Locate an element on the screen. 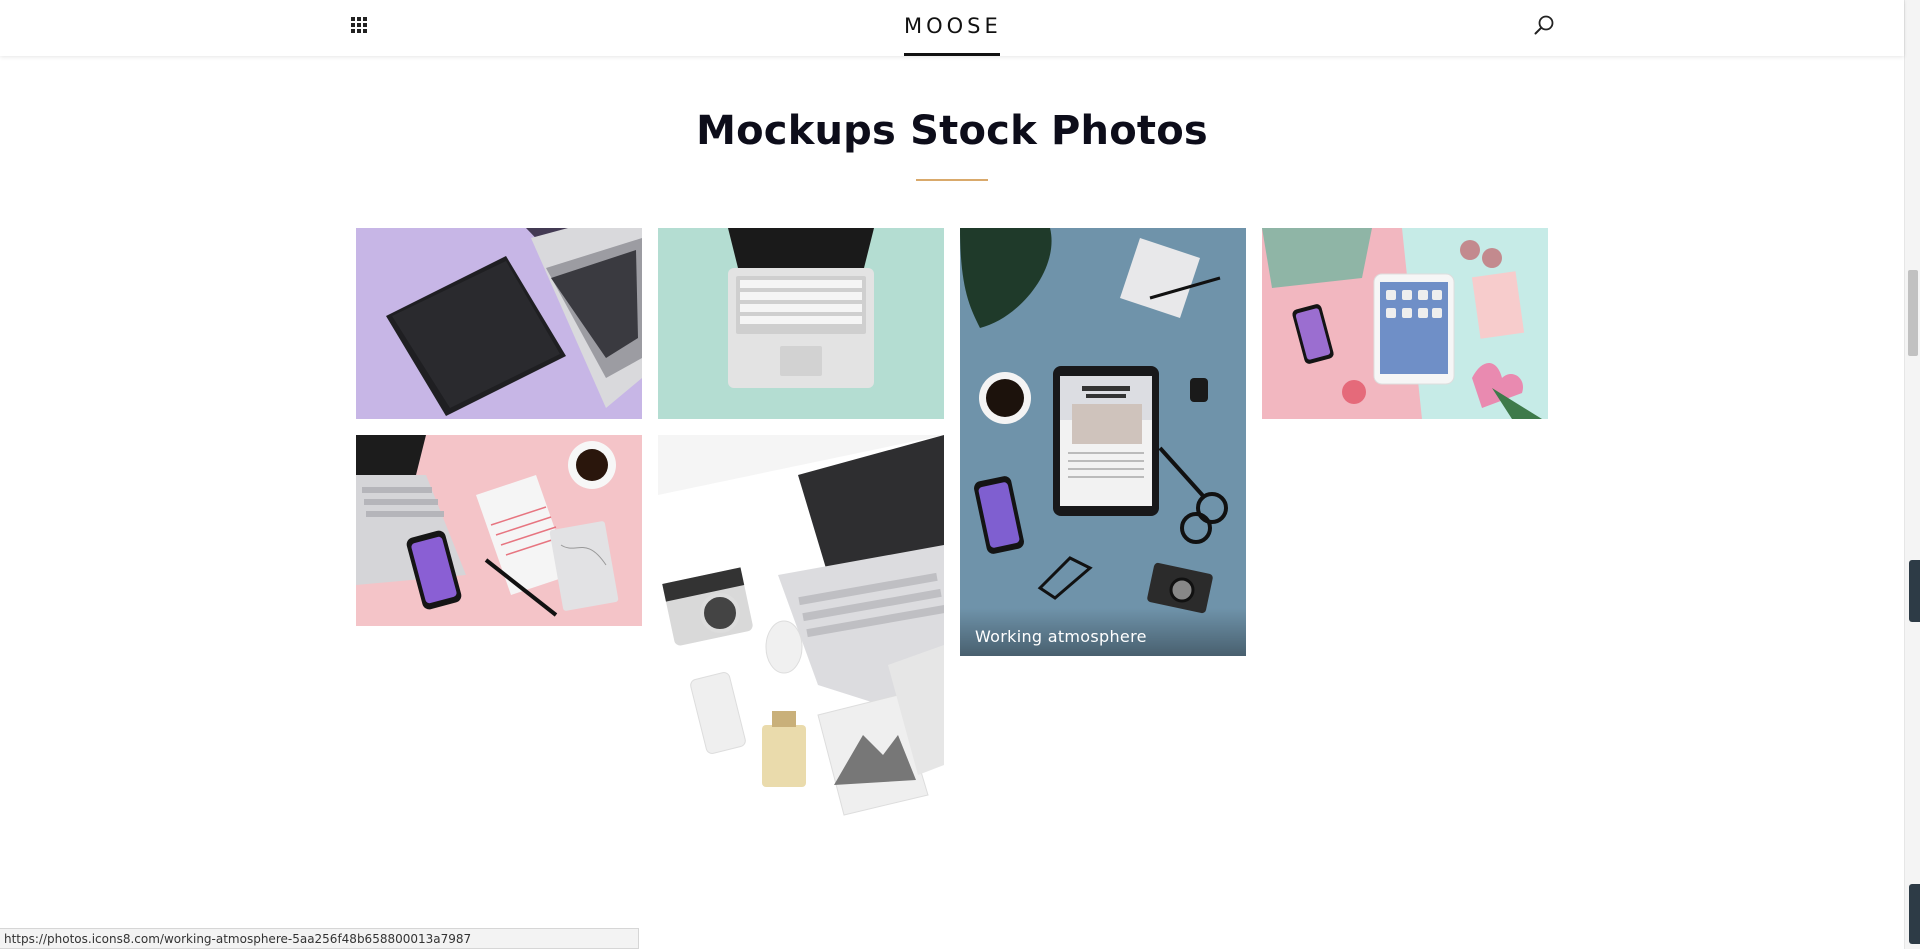 This screenshot has height=949, width=1920. side-widget-tab-bottom is located at coordinates (1914, 914).